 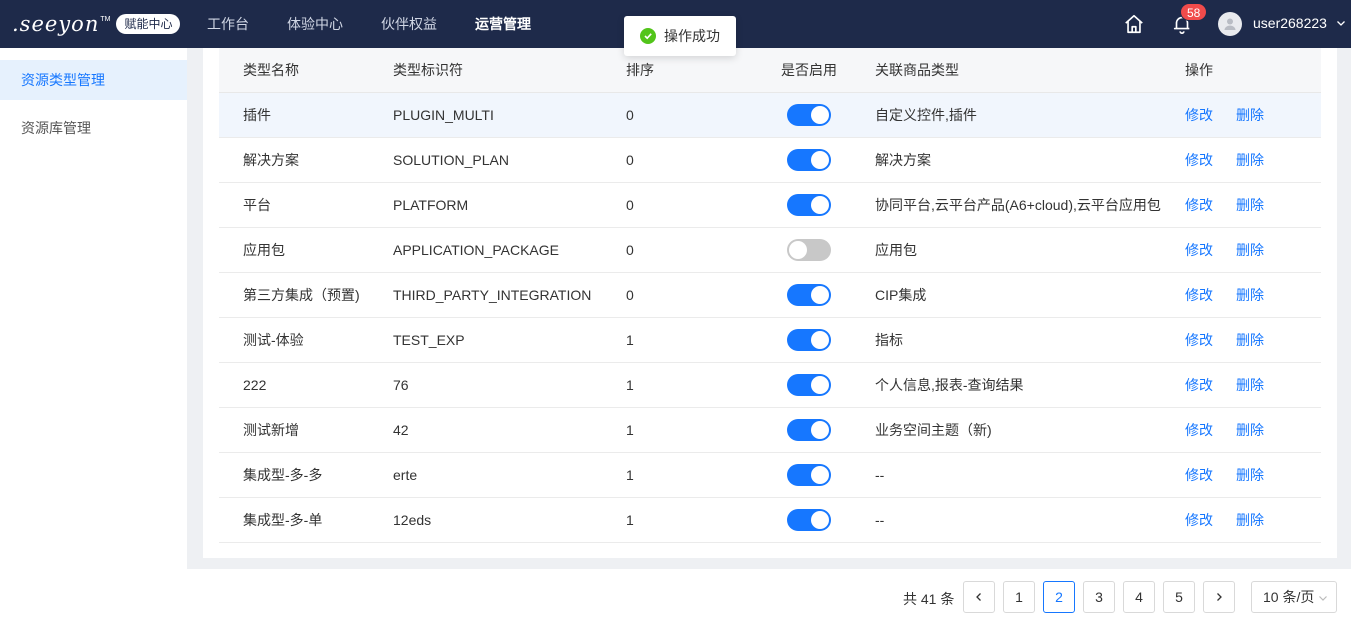 I want to click on username: user268223, so click(x=1290, y=23).